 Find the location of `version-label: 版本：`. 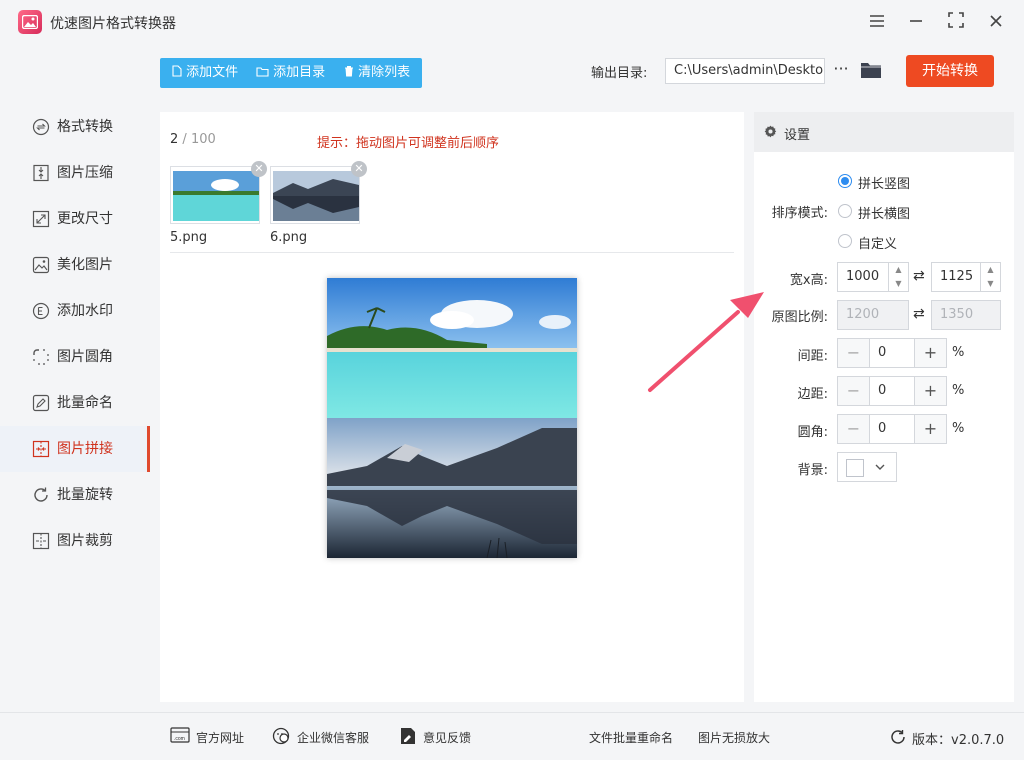

version-label: 版本： is located at coordinates (932, 740).